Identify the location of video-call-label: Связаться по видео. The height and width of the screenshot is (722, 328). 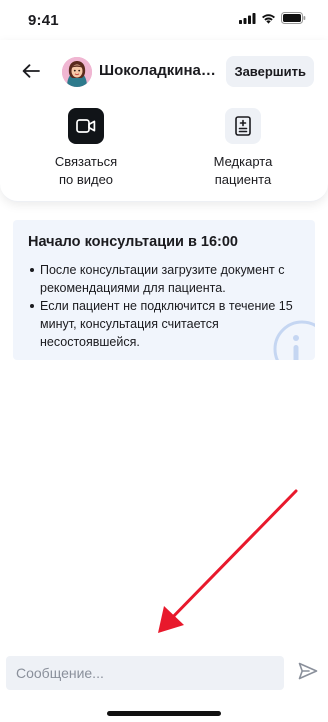
(86, 170).